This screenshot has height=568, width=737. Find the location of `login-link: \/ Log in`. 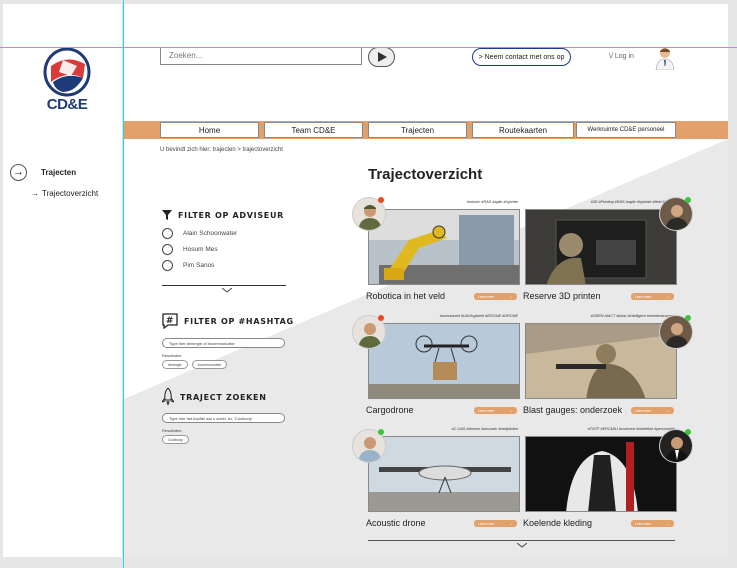

login-link: \/ Log in is located at coordinates (621, 56).